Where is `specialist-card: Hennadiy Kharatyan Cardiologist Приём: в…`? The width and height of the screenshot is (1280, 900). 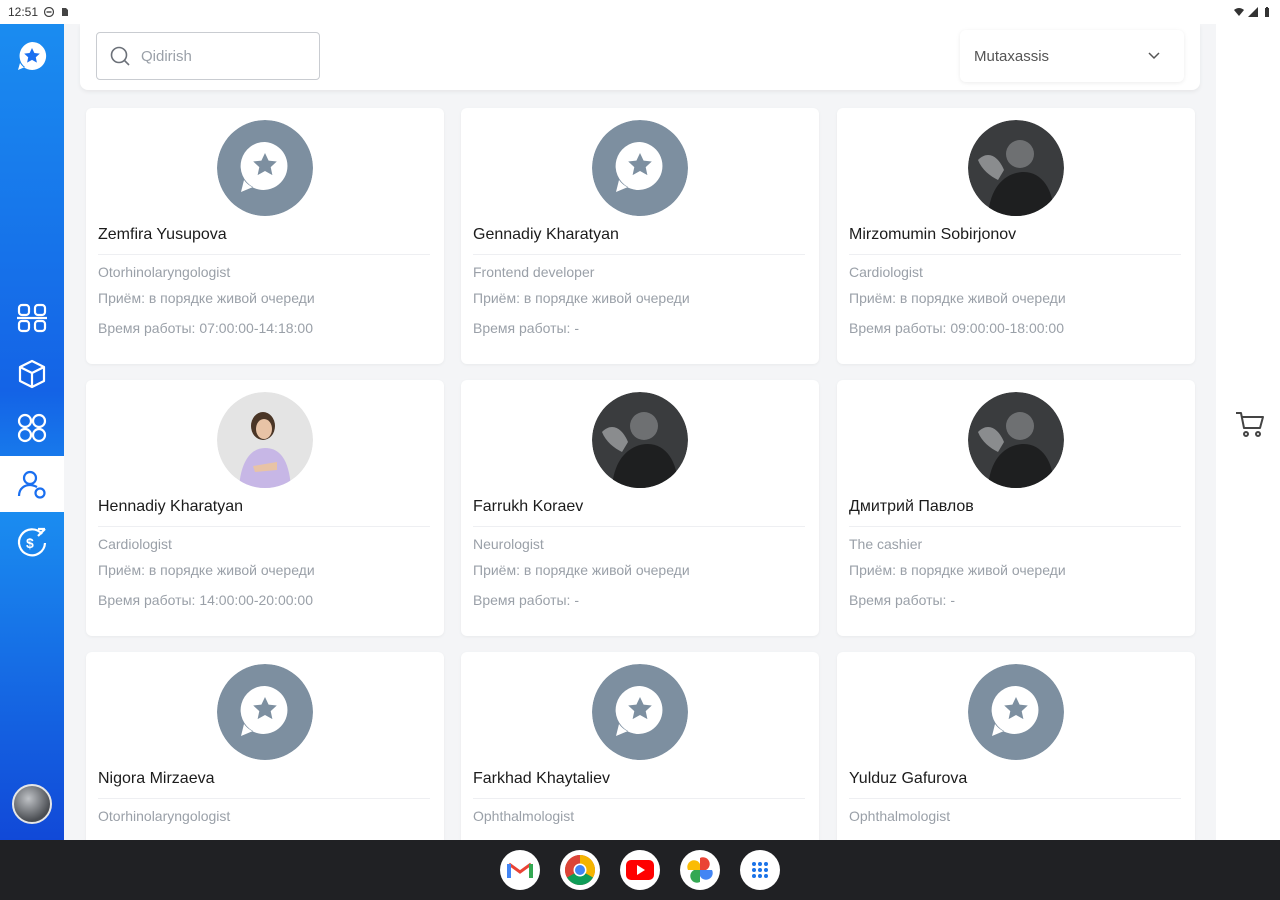
specialist-card: Hennadiy Kharatyan Cardiologist Приём: в… is located at coordinates (265, 508).